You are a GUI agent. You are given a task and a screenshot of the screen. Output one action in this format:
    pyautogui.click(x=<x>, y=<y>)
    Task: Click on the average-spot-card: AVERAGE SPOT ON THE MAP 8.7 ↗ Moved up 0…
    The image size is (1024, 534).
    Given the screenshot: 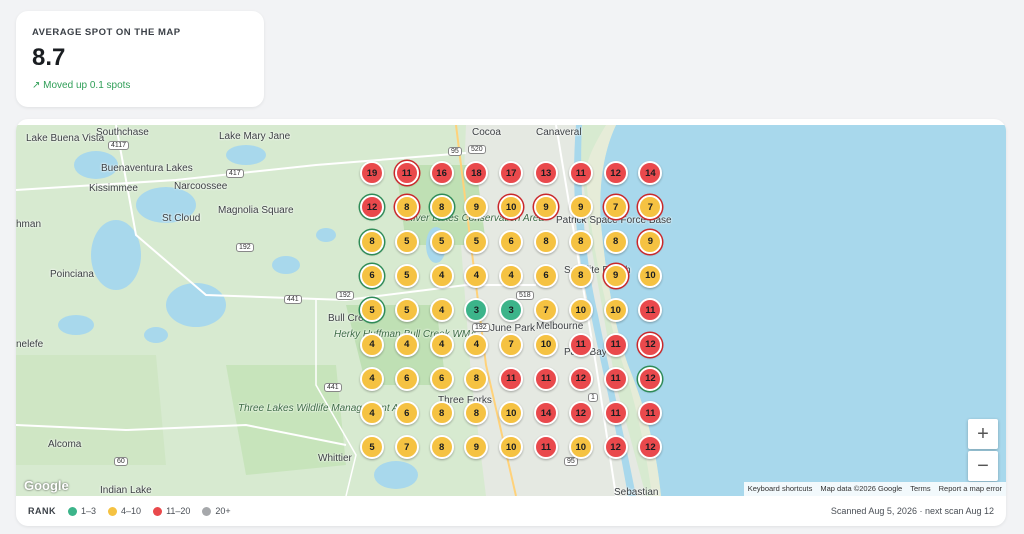 What is the action you would take?
    pyautogui.click(x=140, y=59)
    